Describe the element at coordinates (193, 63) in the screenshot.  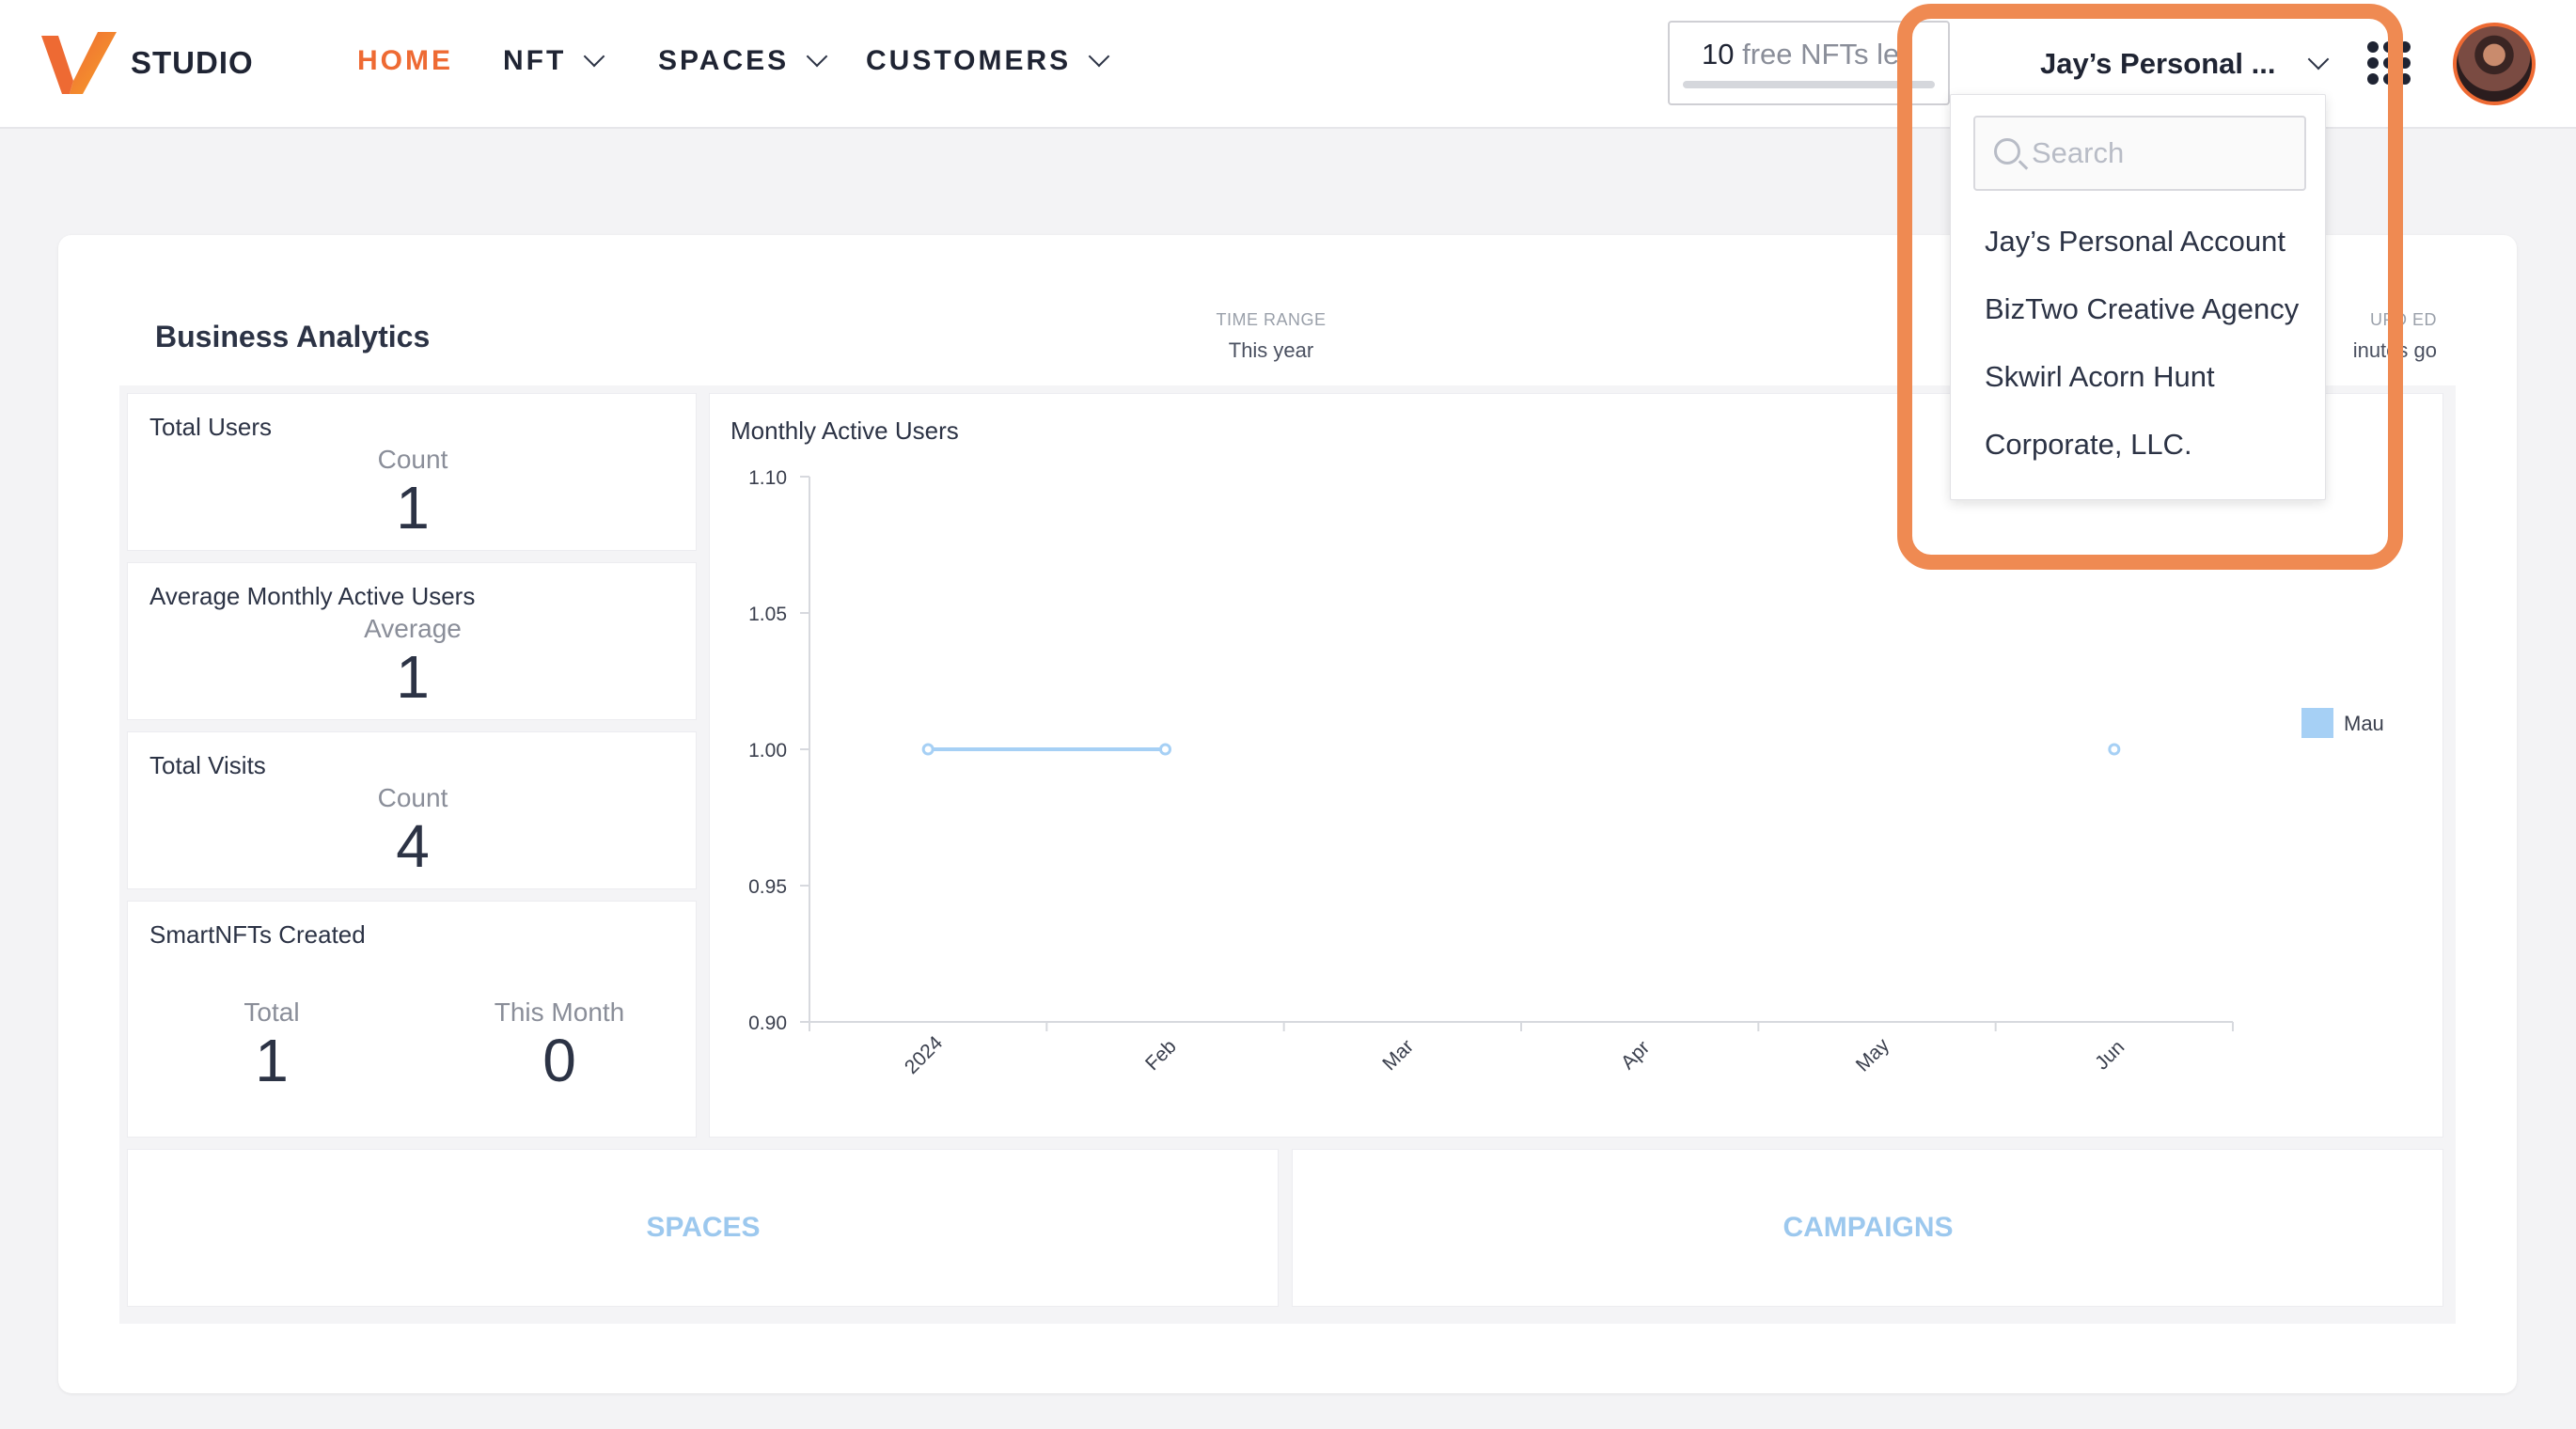
I see `brand-name: STUDIO` at that location.